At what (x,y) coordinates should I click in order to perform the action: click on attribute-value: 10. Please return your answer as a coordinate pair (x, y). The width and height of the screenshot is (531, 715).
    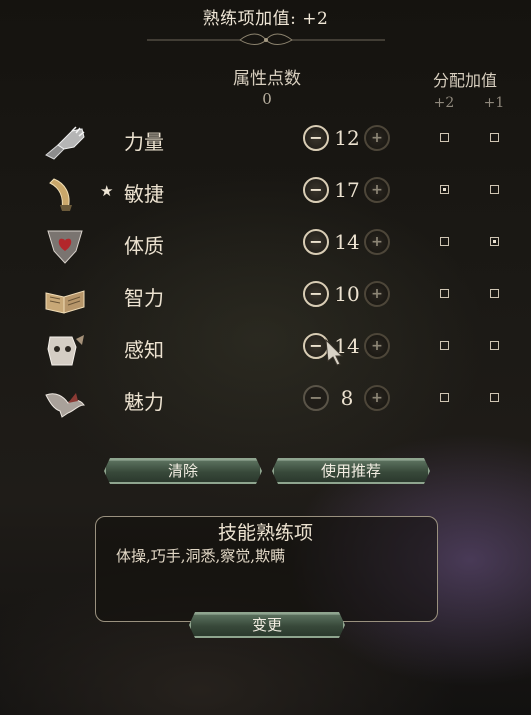
    Looking at the image, I should click on (347, 294).